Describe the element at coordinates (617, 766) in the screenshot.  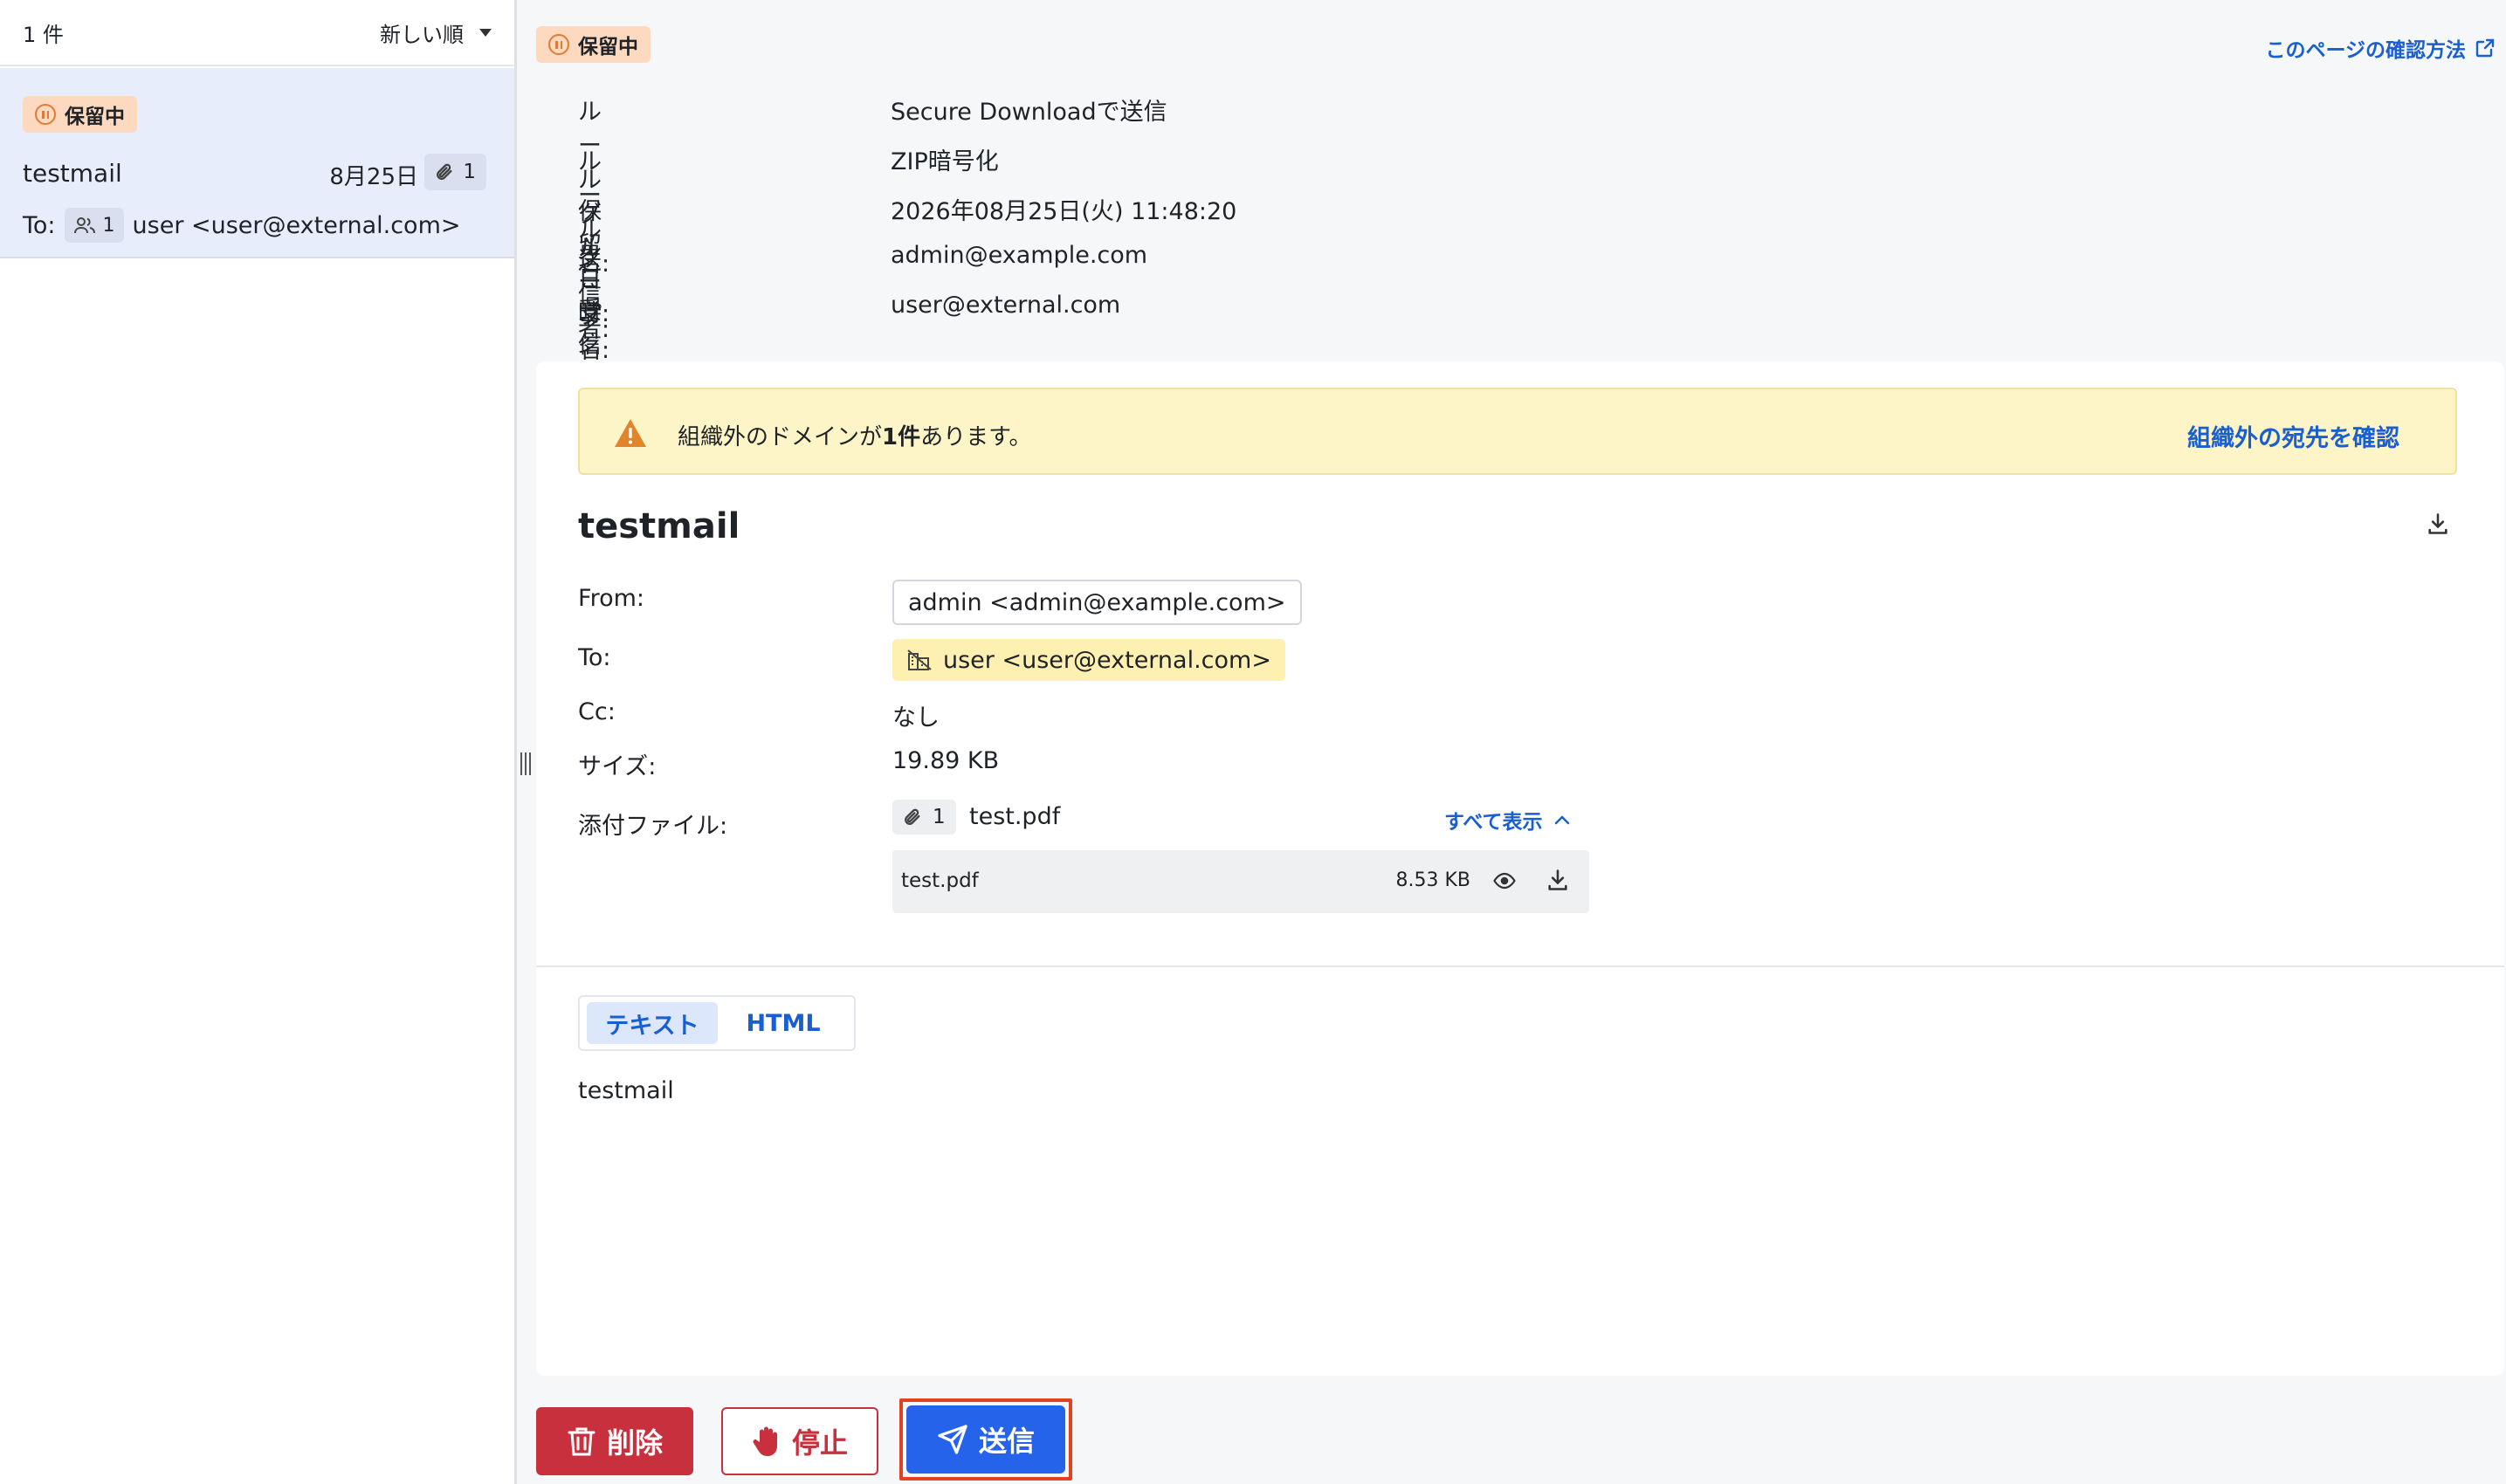
I see `size-label: サイズ:` at that location.